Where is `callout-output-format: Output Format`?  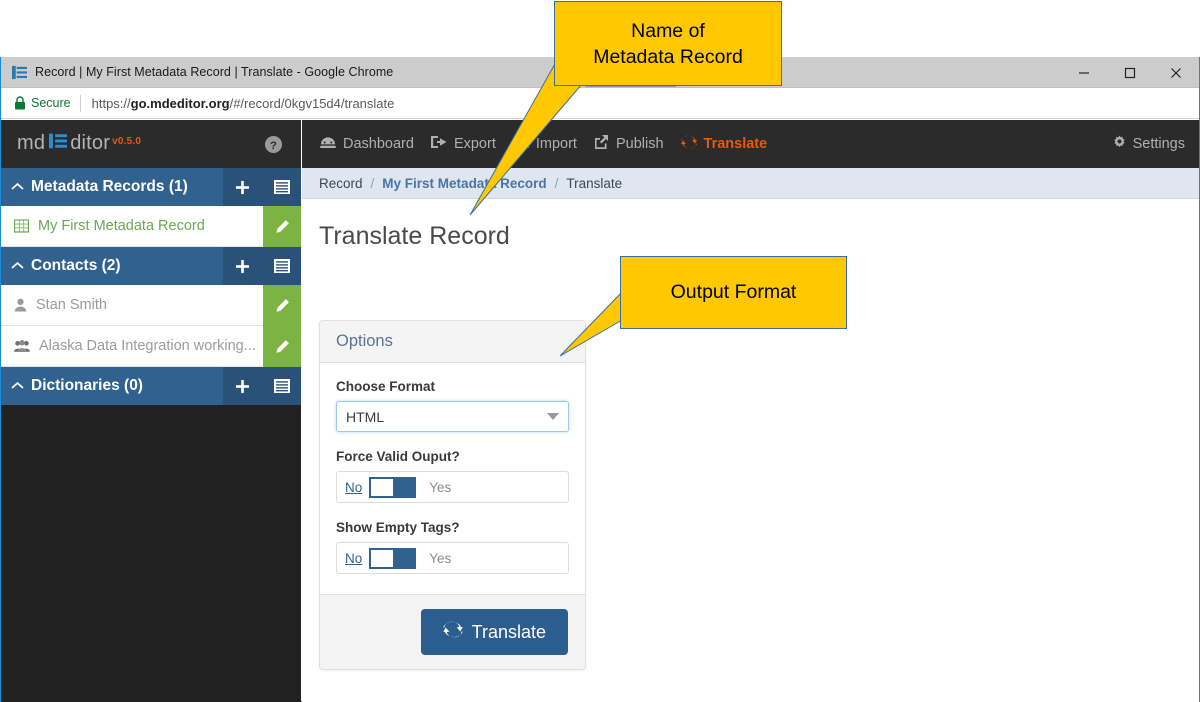
callout-output-format: Output Format is located at coordinates (733, 292).